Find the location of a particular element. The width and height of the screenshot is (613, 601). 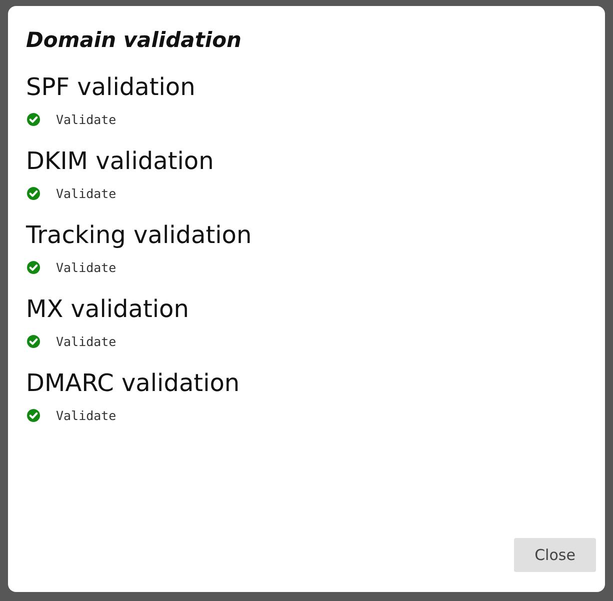

section-heading: DKIM validation is located at coordinates (120, 161).